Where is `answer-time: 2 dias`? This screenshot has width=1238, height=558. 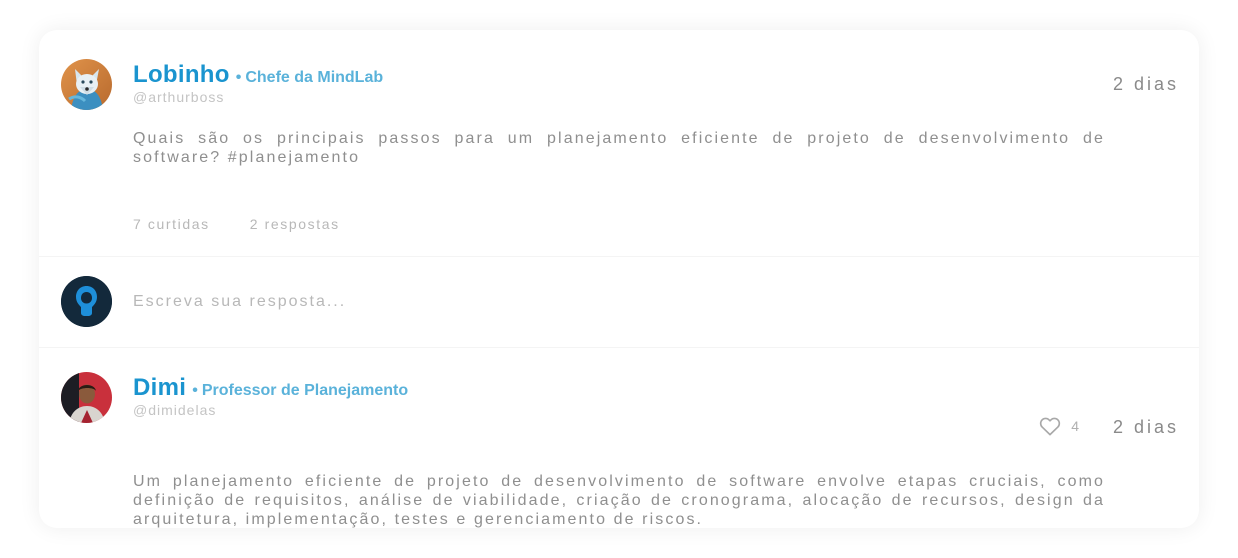
answer-time: 2 dias is located at coordinates (1145, 427).